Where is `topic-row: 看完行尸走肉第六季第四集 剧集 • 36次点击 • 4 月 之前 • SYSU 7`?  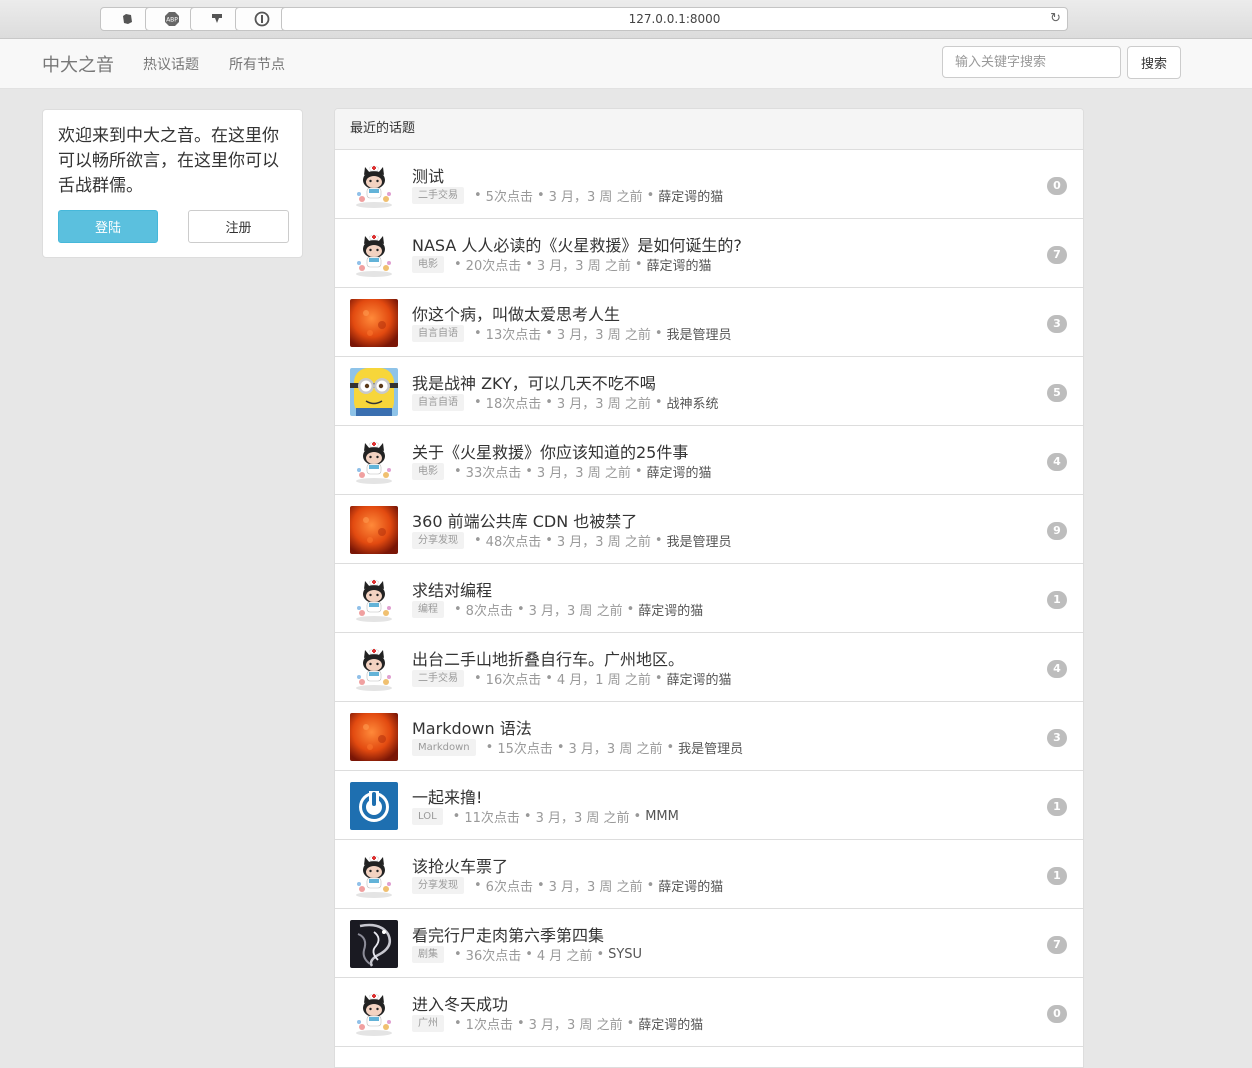
topic-row: 看完行尸走肉第六季第四集 剧集 • 36次点击 • 4 月 之前 • SYSU 7 is located at coordinates (709, 943).